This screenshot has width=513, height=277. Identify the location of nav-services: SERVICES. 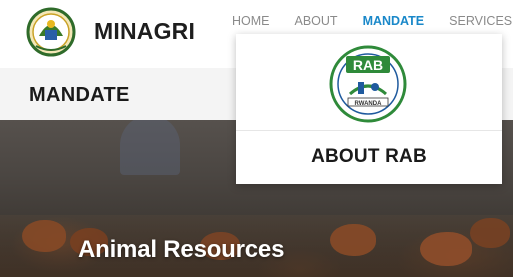
(480, 22).